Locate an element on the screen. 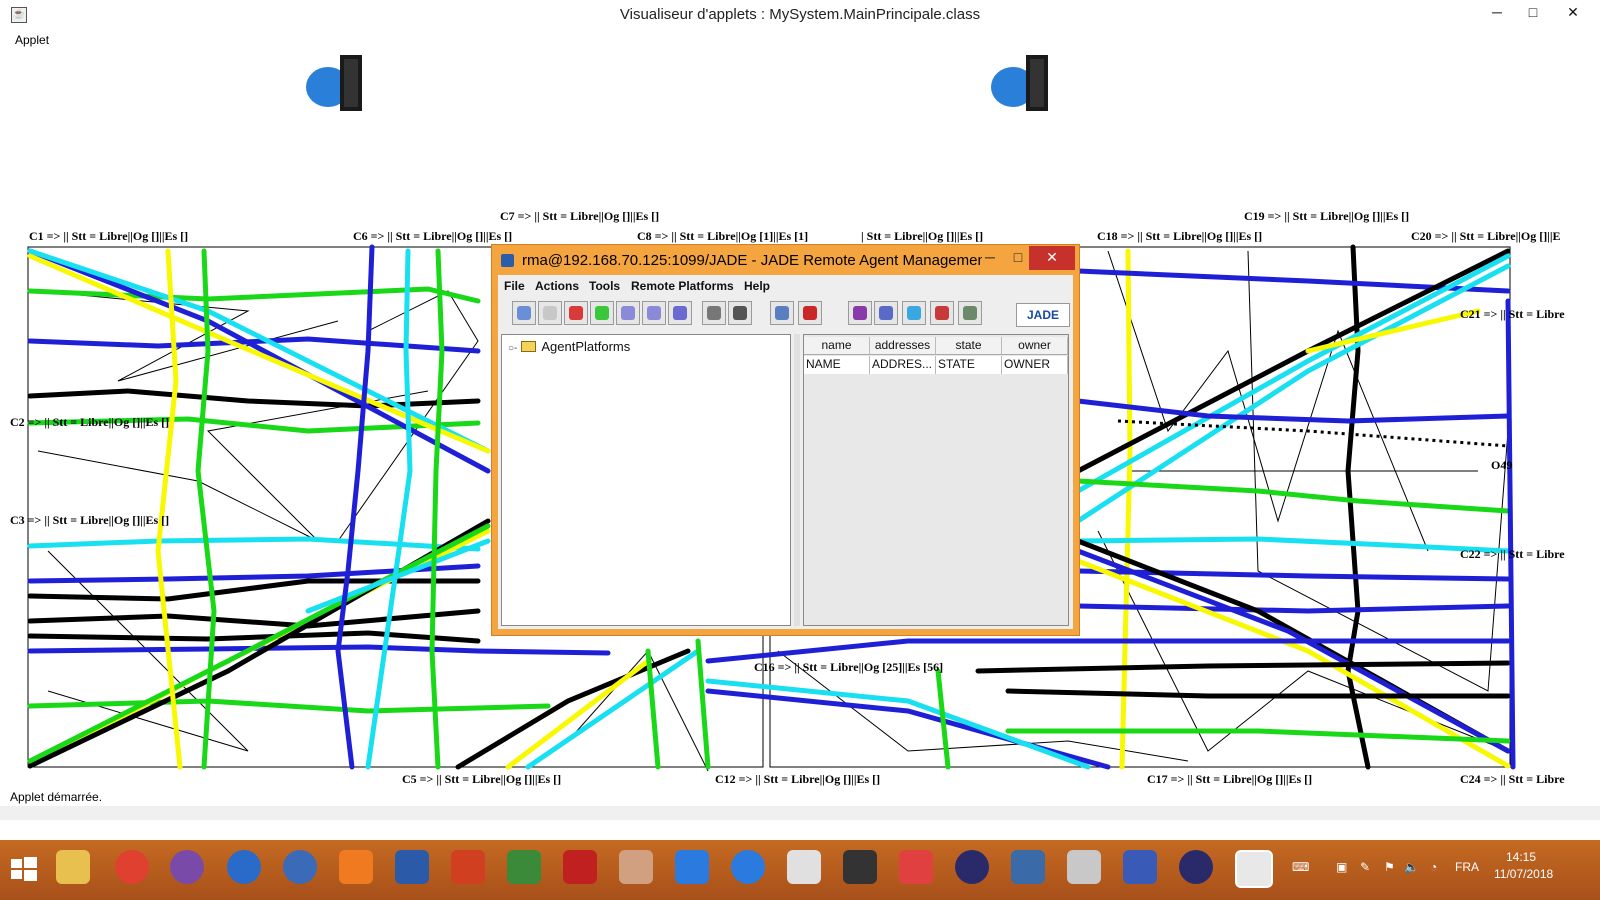 The width and height of the screenshot is (1600, 900). column-header-state: state is located at coordinates (969, 346).